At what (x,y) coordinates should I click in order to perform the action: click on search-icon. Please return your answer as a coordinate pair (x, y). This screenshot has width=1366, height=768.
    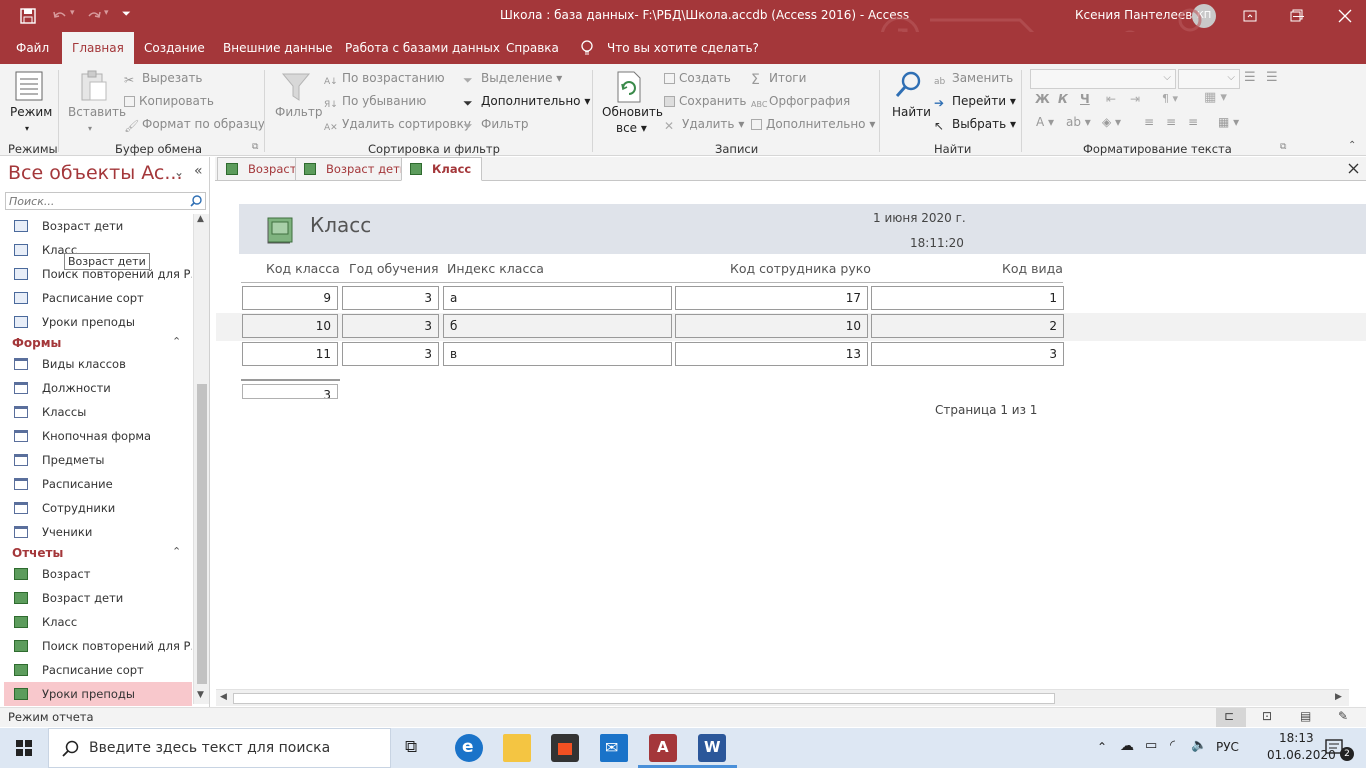
    Looking at the image, I should click on (196, 201).